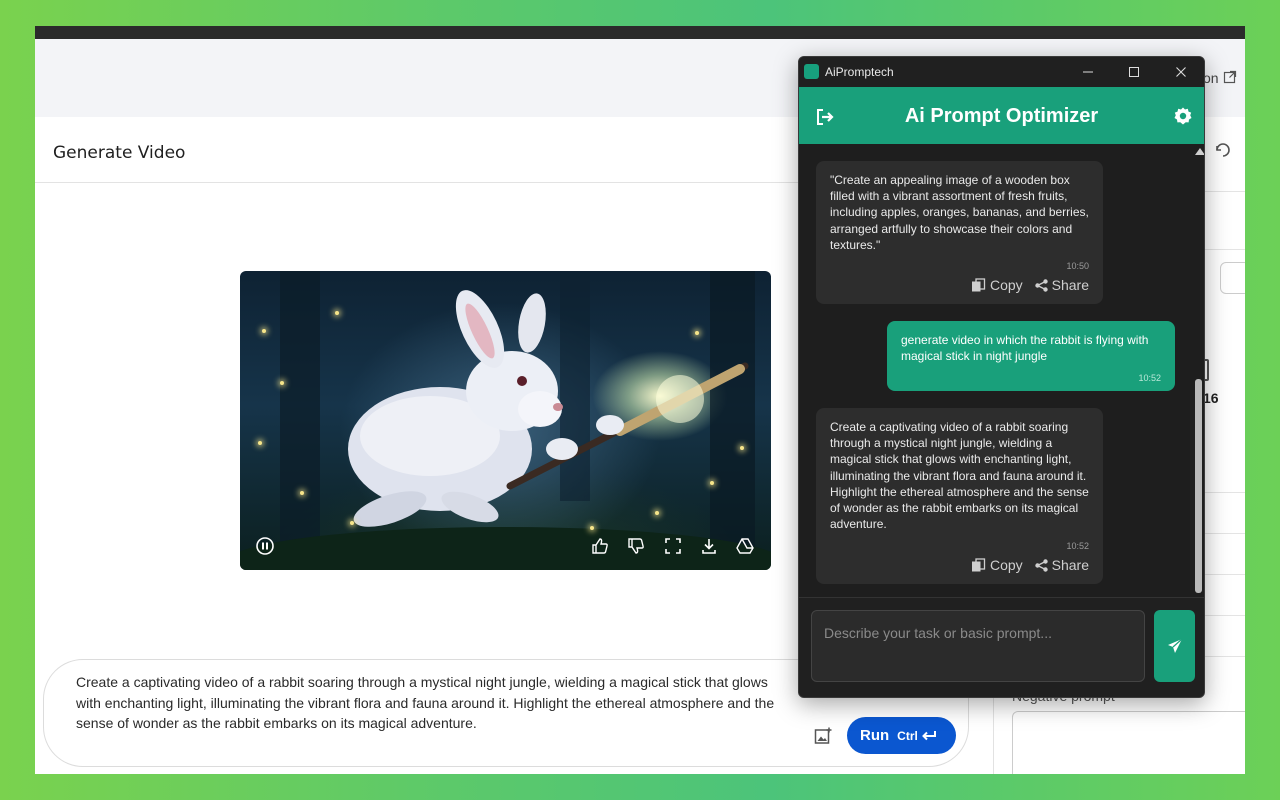  Describe the element at coordinates (1223, 150) in the screenshot. I see `loop-icon` at that location.